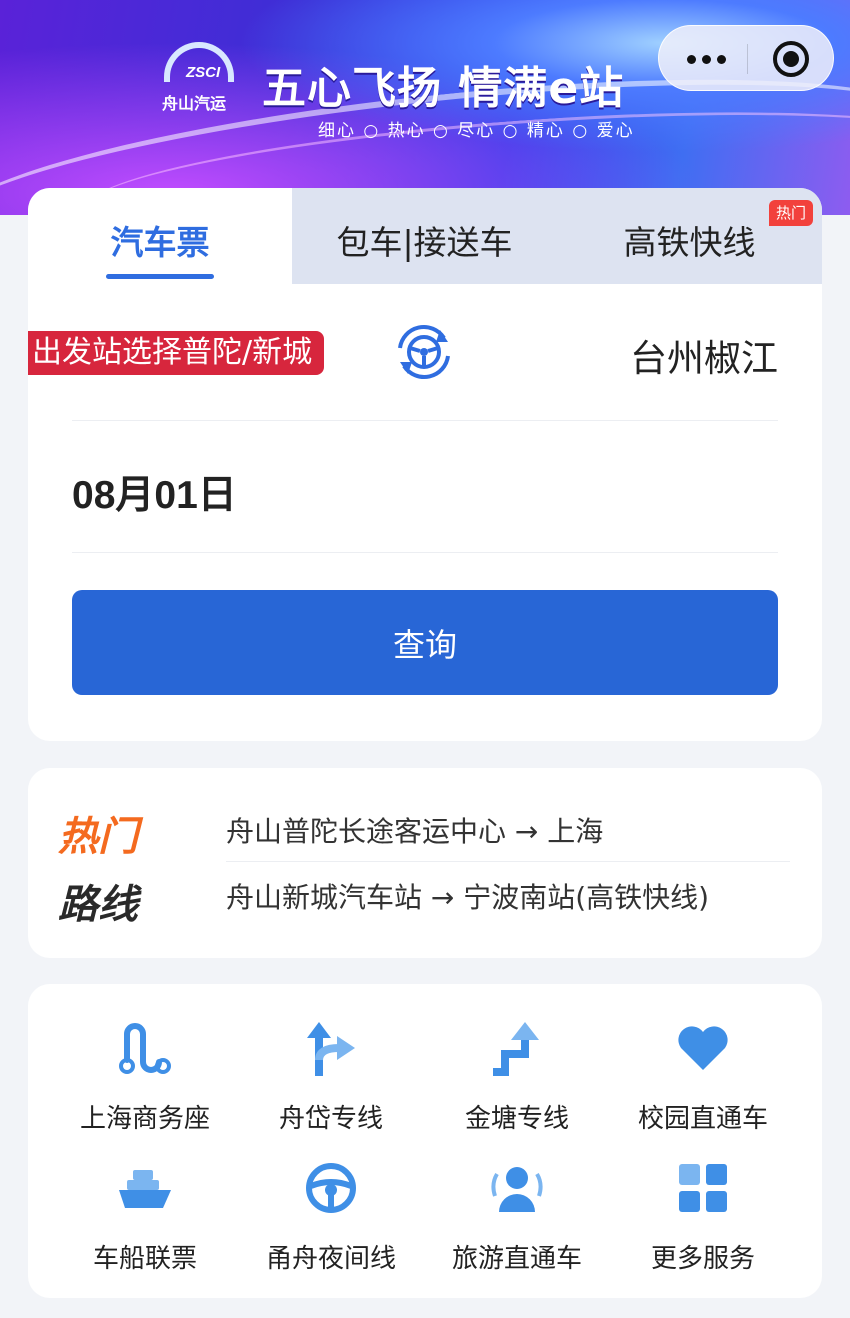 This screenshot has width=850, height=1318. I want to click on service-more: 更多服务, so click(703, 1217).